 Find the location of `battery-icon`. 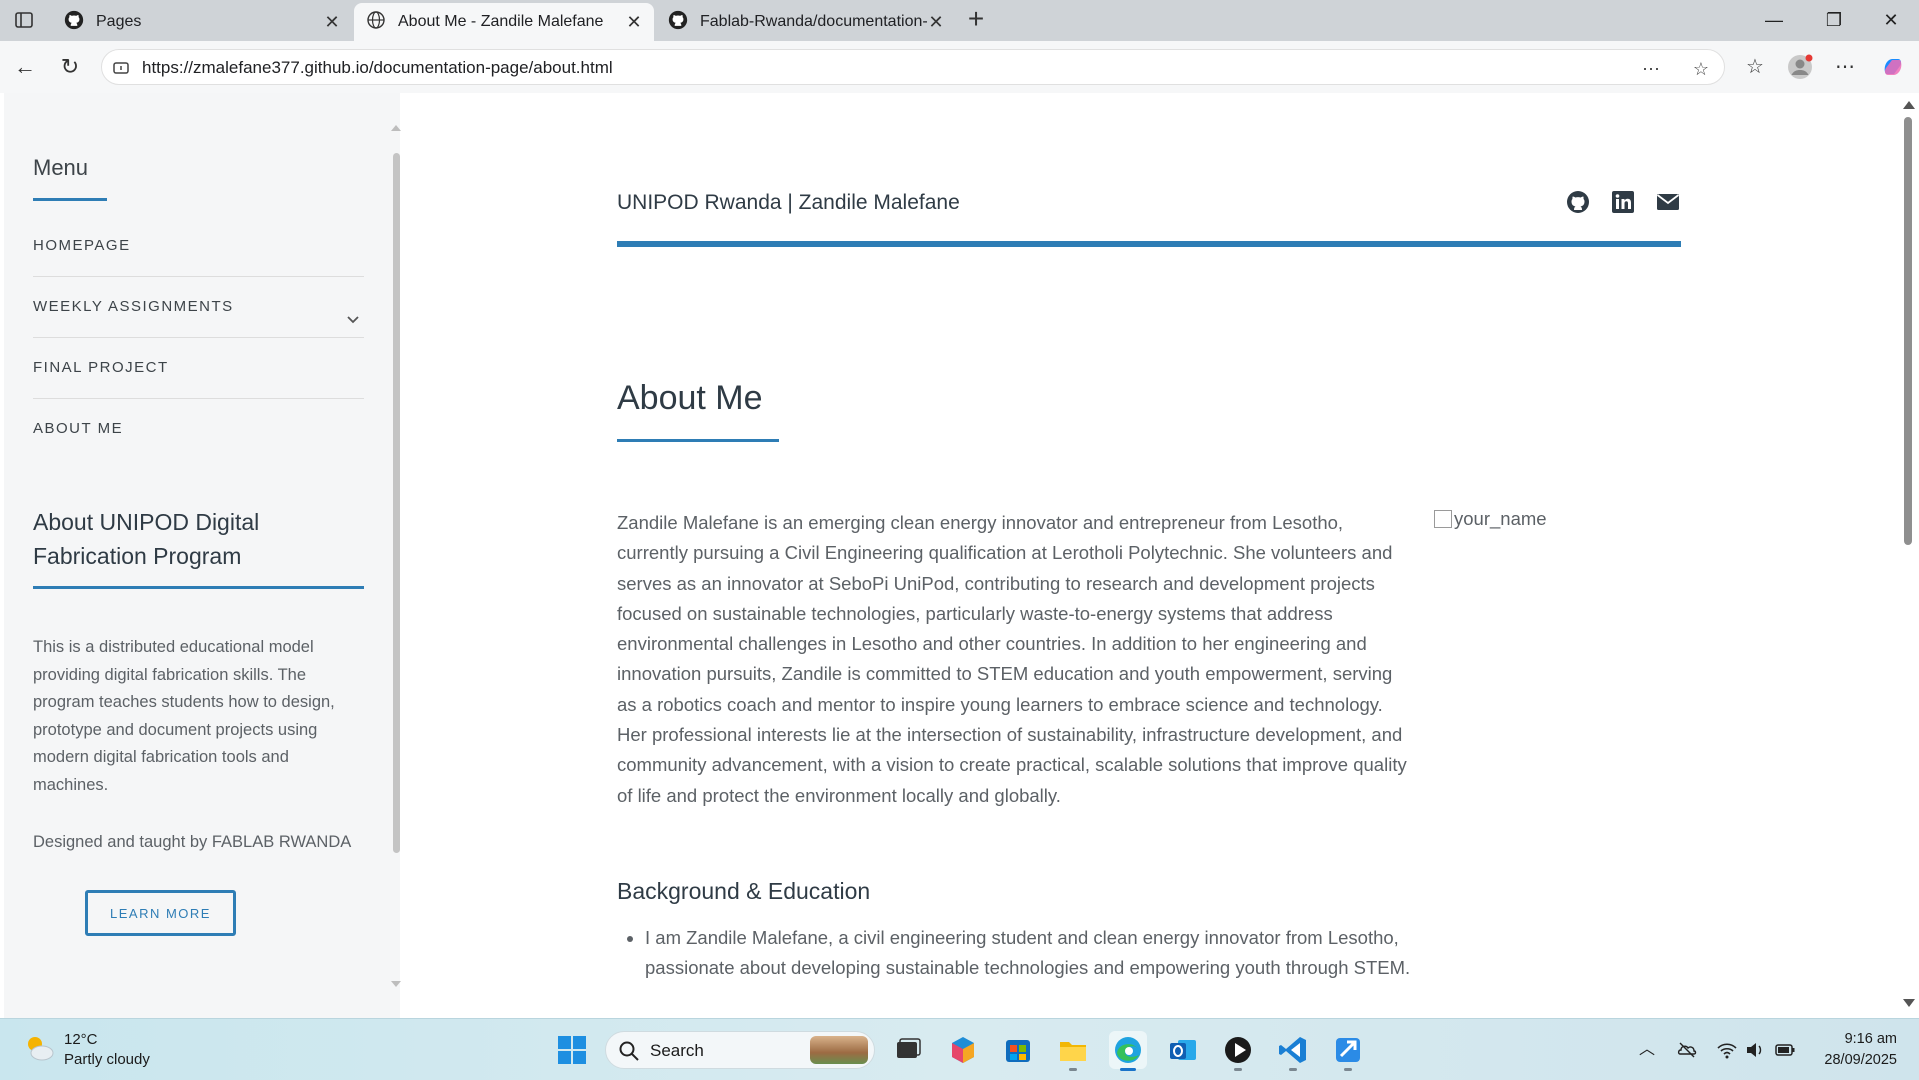

battery-icon is located at coordinates (1785, 1050).